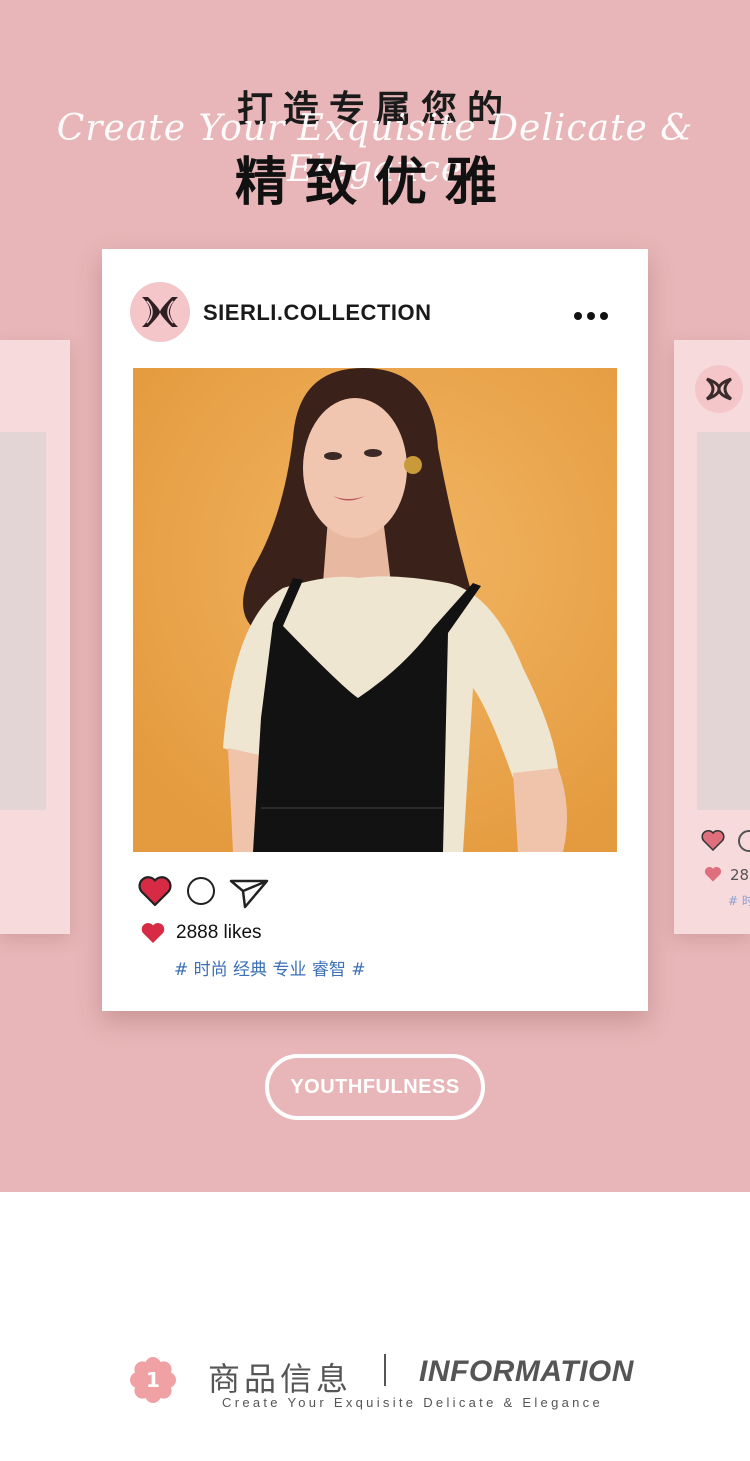 The width and height of the screenshot is (750, 1461). What do you see at coordinates (594, 312) in the screenshot?
I see `more-options-icon` at bounding box center [594, 312].